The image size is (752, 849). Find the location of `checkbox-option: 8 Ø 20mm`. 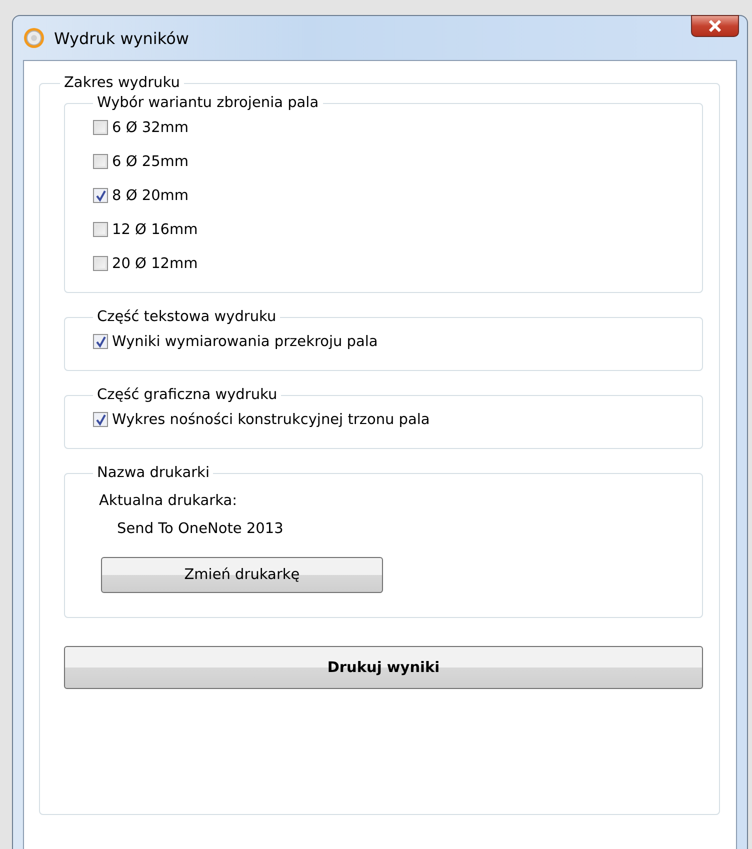

checkbox-option: 8 Ø 20mm is located at coordinates (390, 195).